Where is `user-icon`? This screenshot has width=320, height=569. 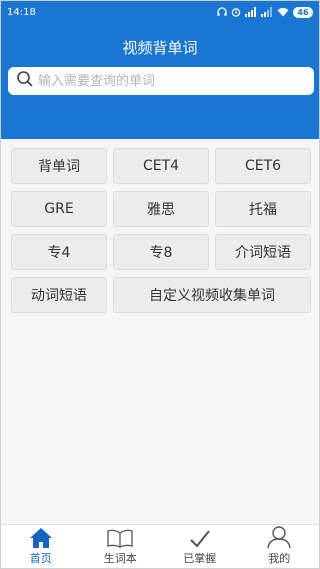 user-icon is located at coordinates (279, 537).